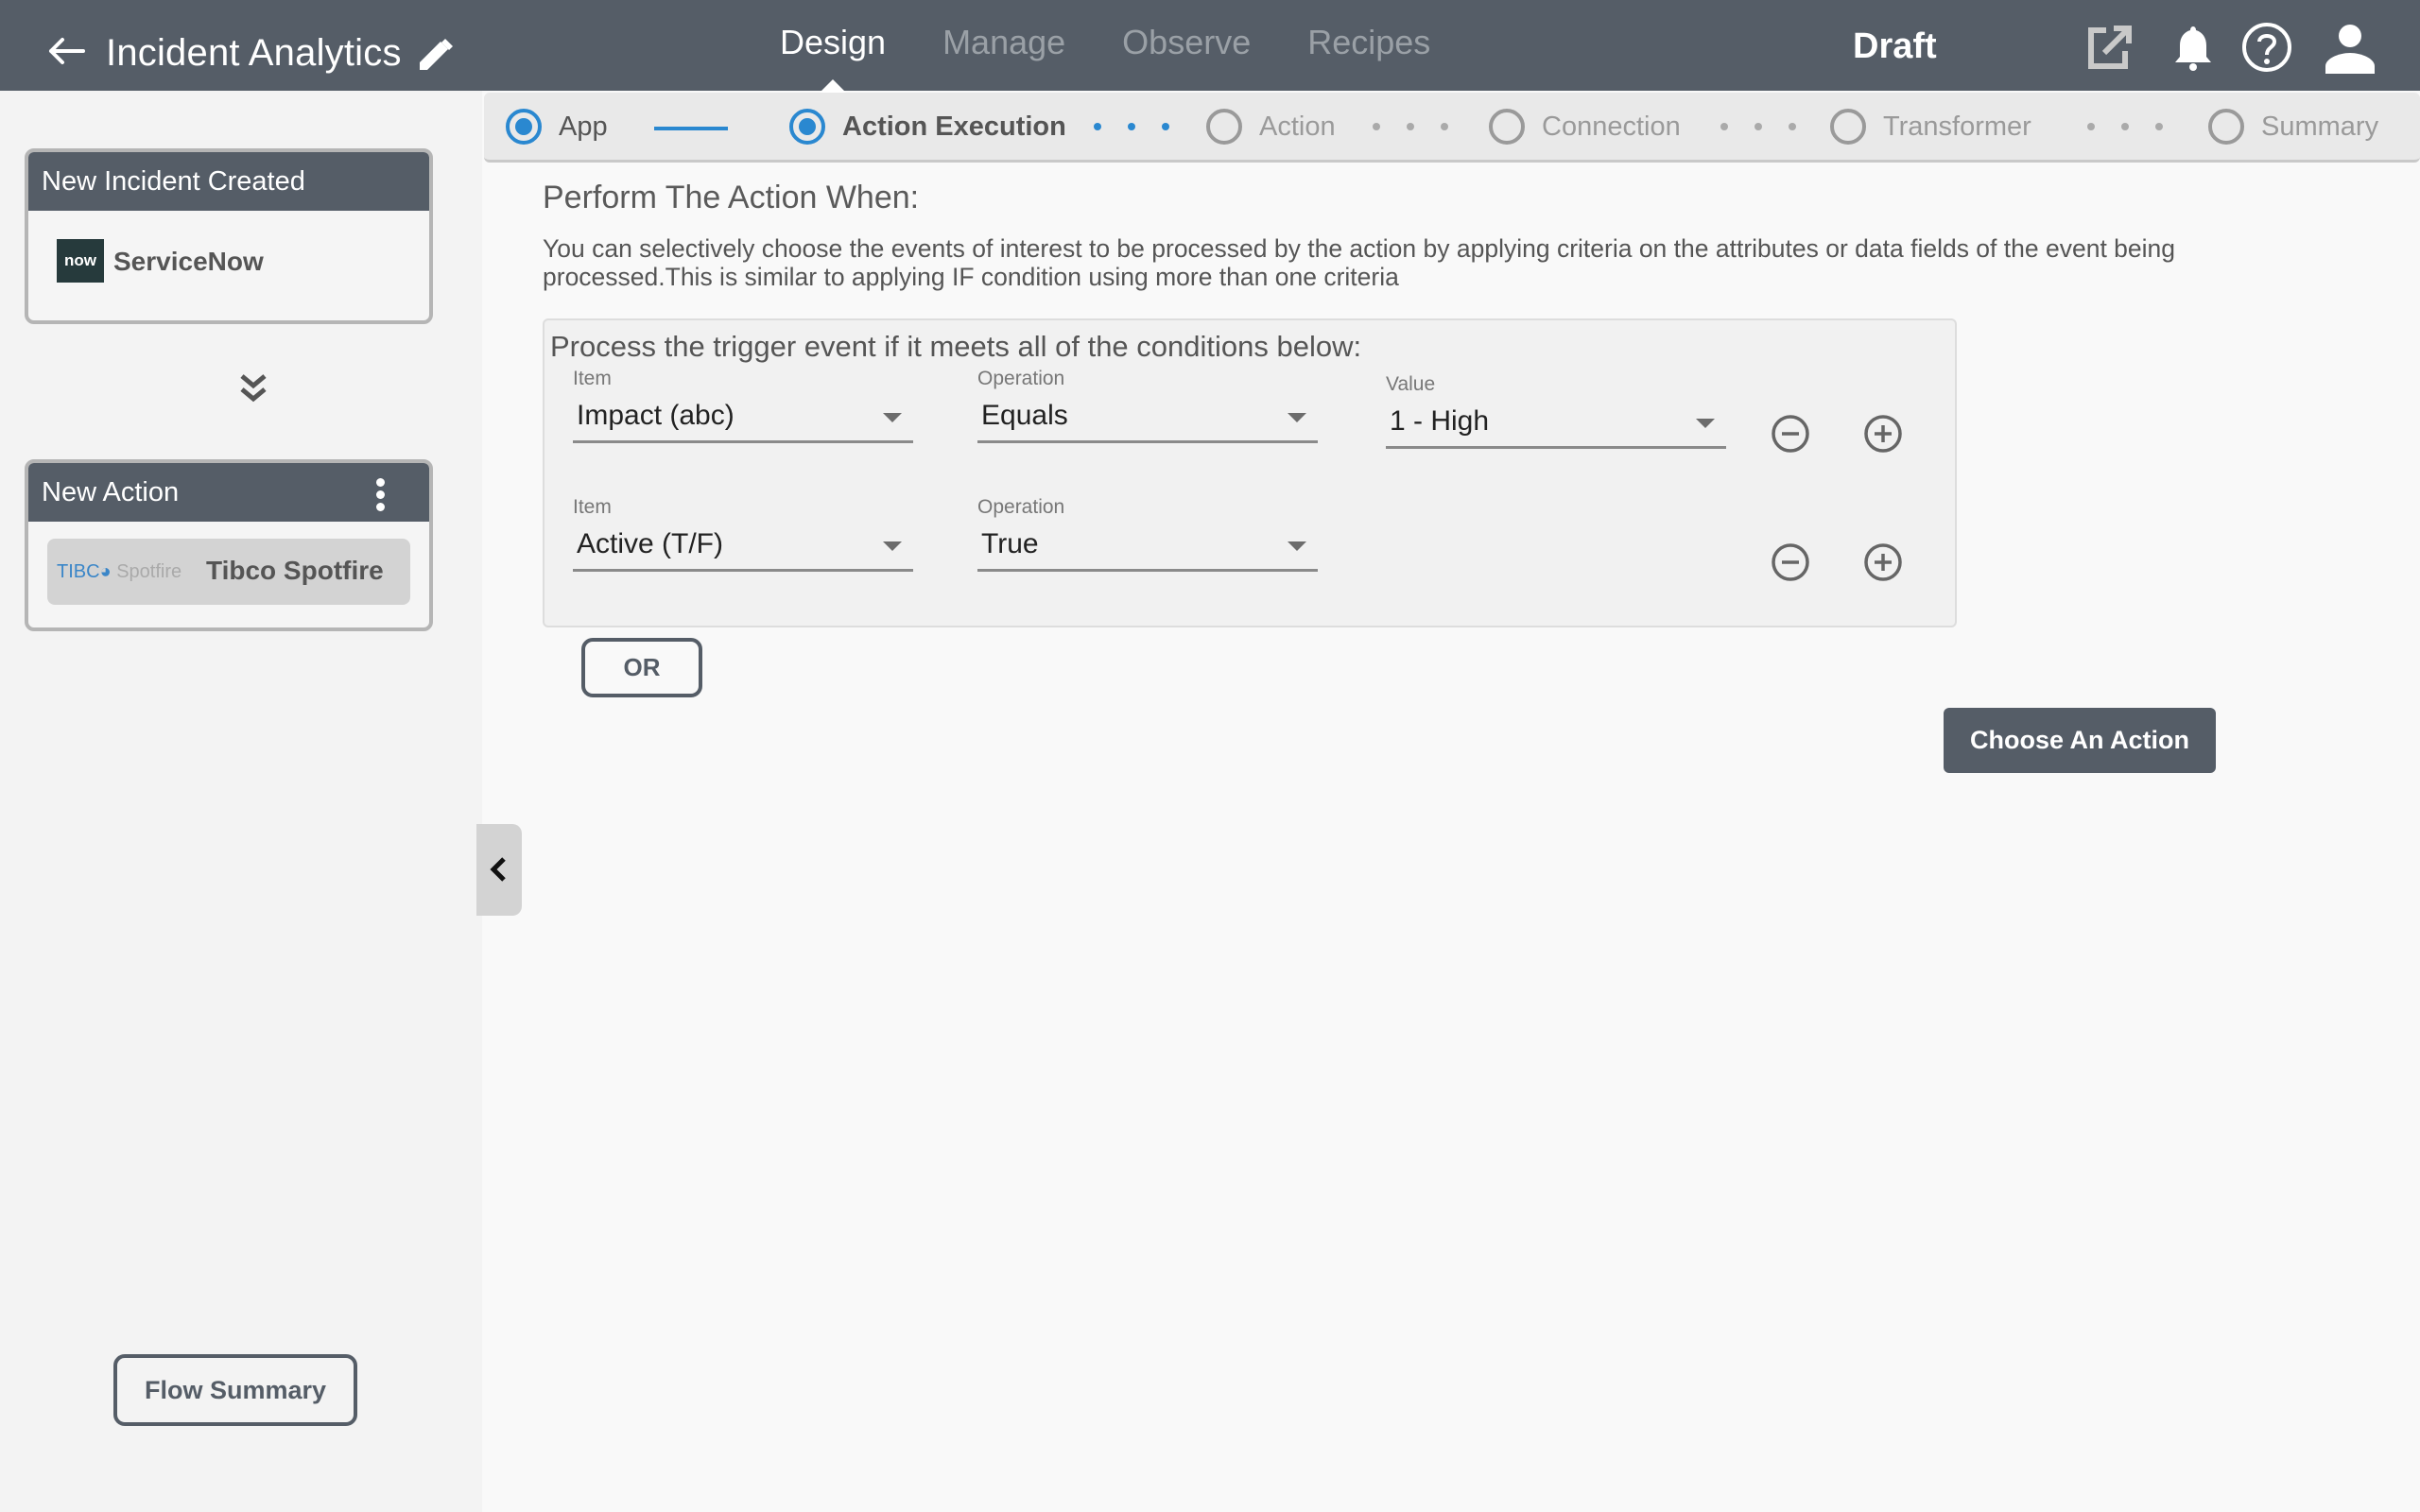  I want to click on condition-2-operation-select: True, so click(1147, 550).